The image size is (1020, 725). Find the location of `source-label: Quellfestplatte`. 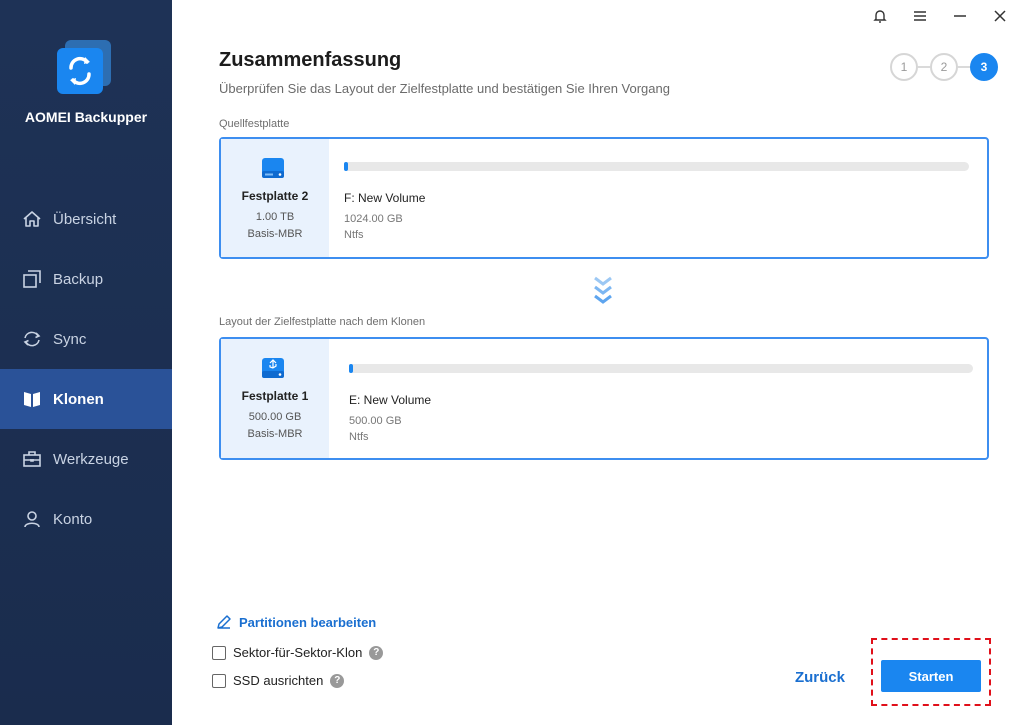

source-label: Quellfestplatte is located at coordinates (254, 124).